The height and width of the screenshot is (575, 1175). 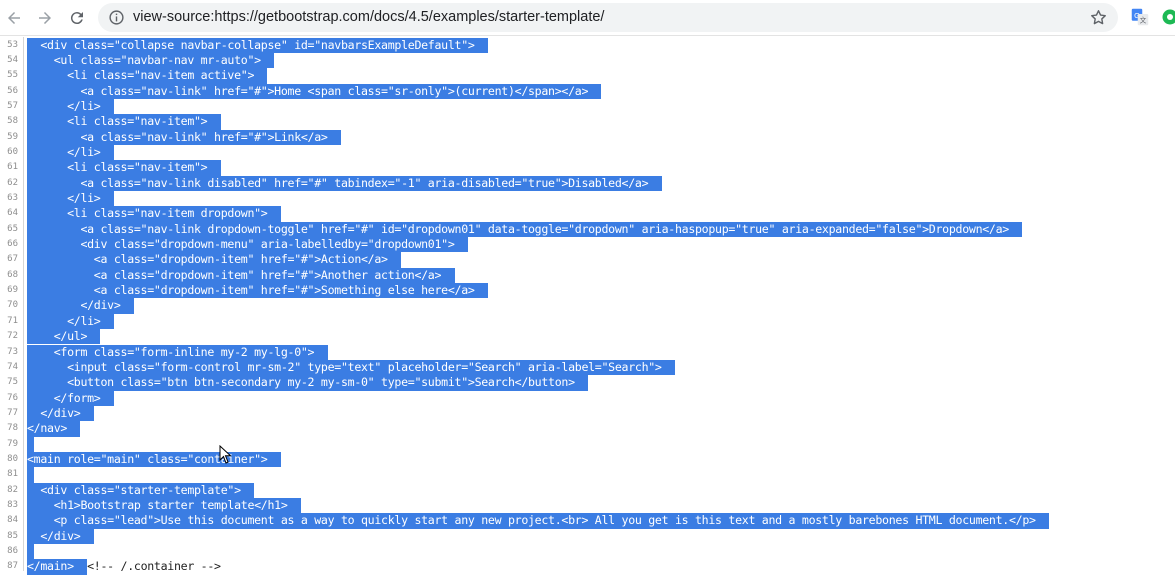 I want to click on green-extension-icon, so click(x=1168, y=17).